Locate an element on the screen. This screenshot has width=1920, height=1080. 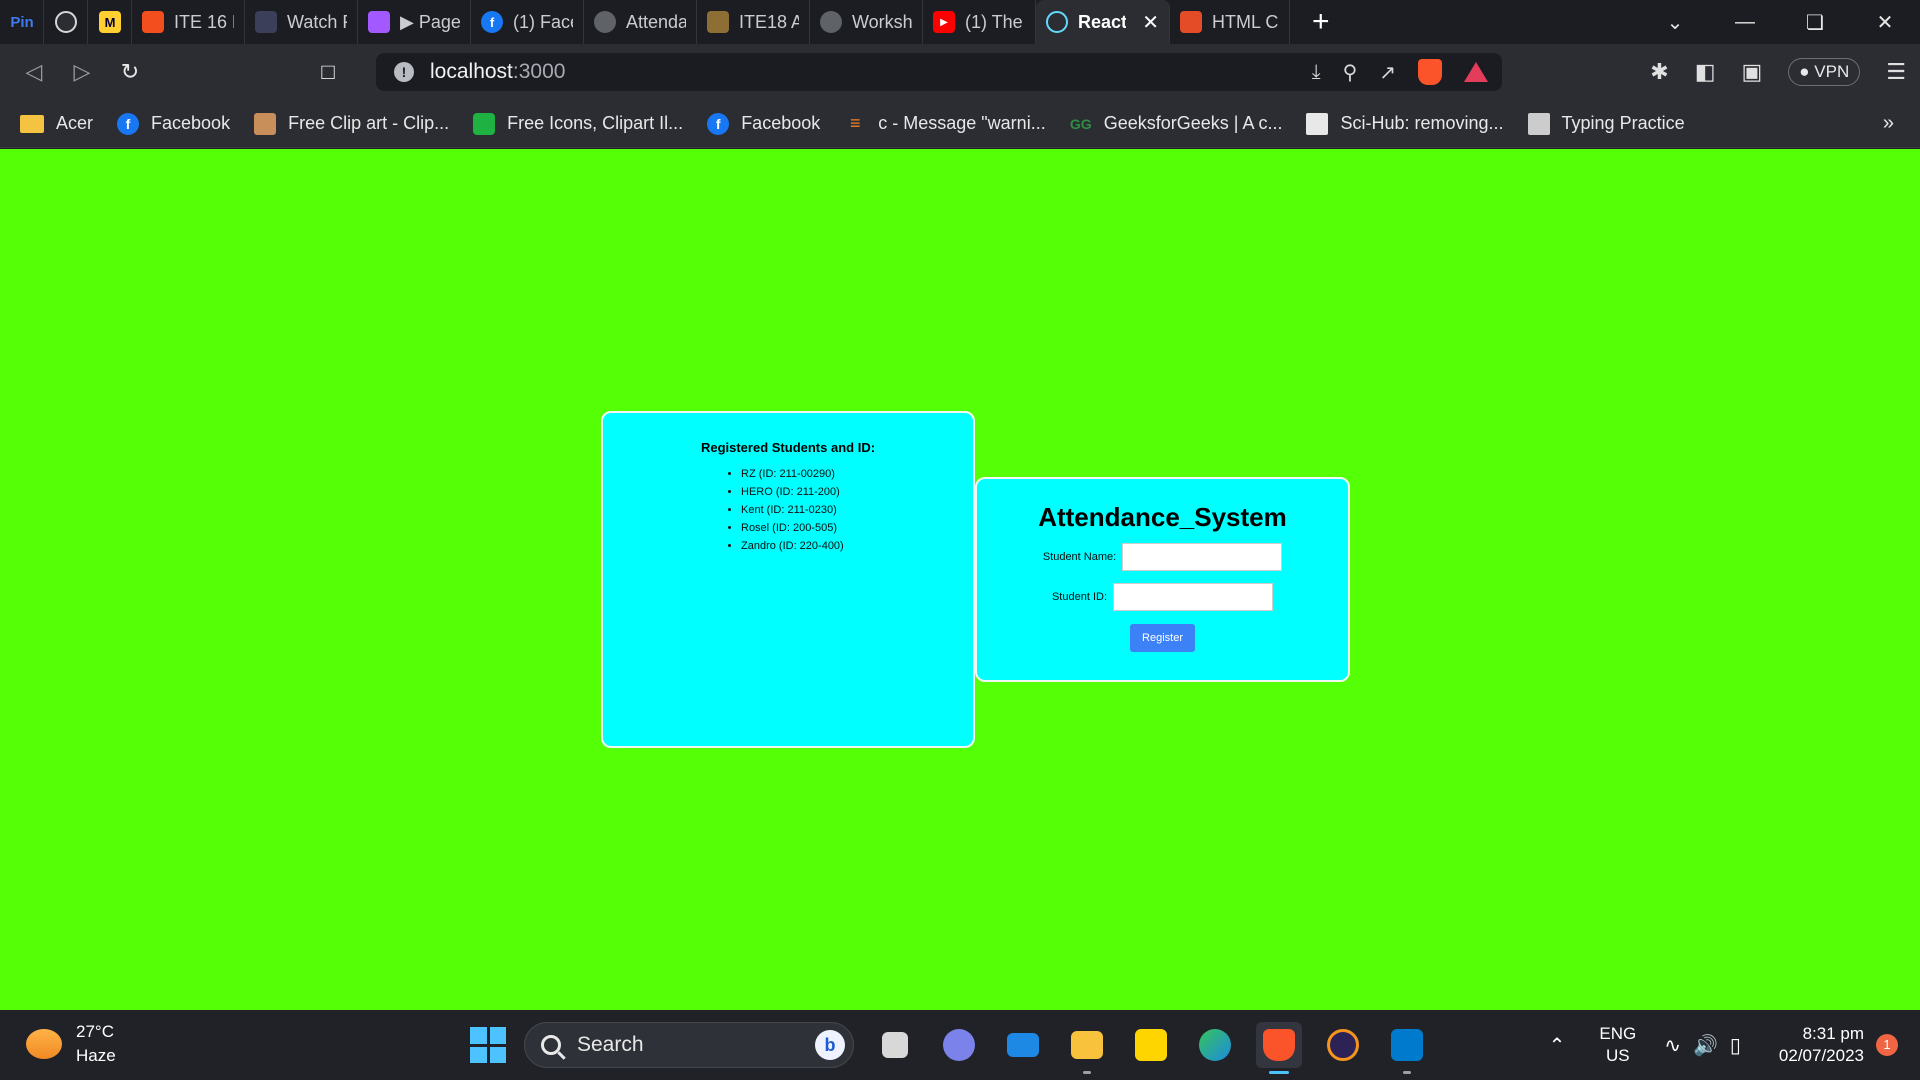
student-list-item: Rosel (ID: 200-505) is located at coordinates (857, 528).